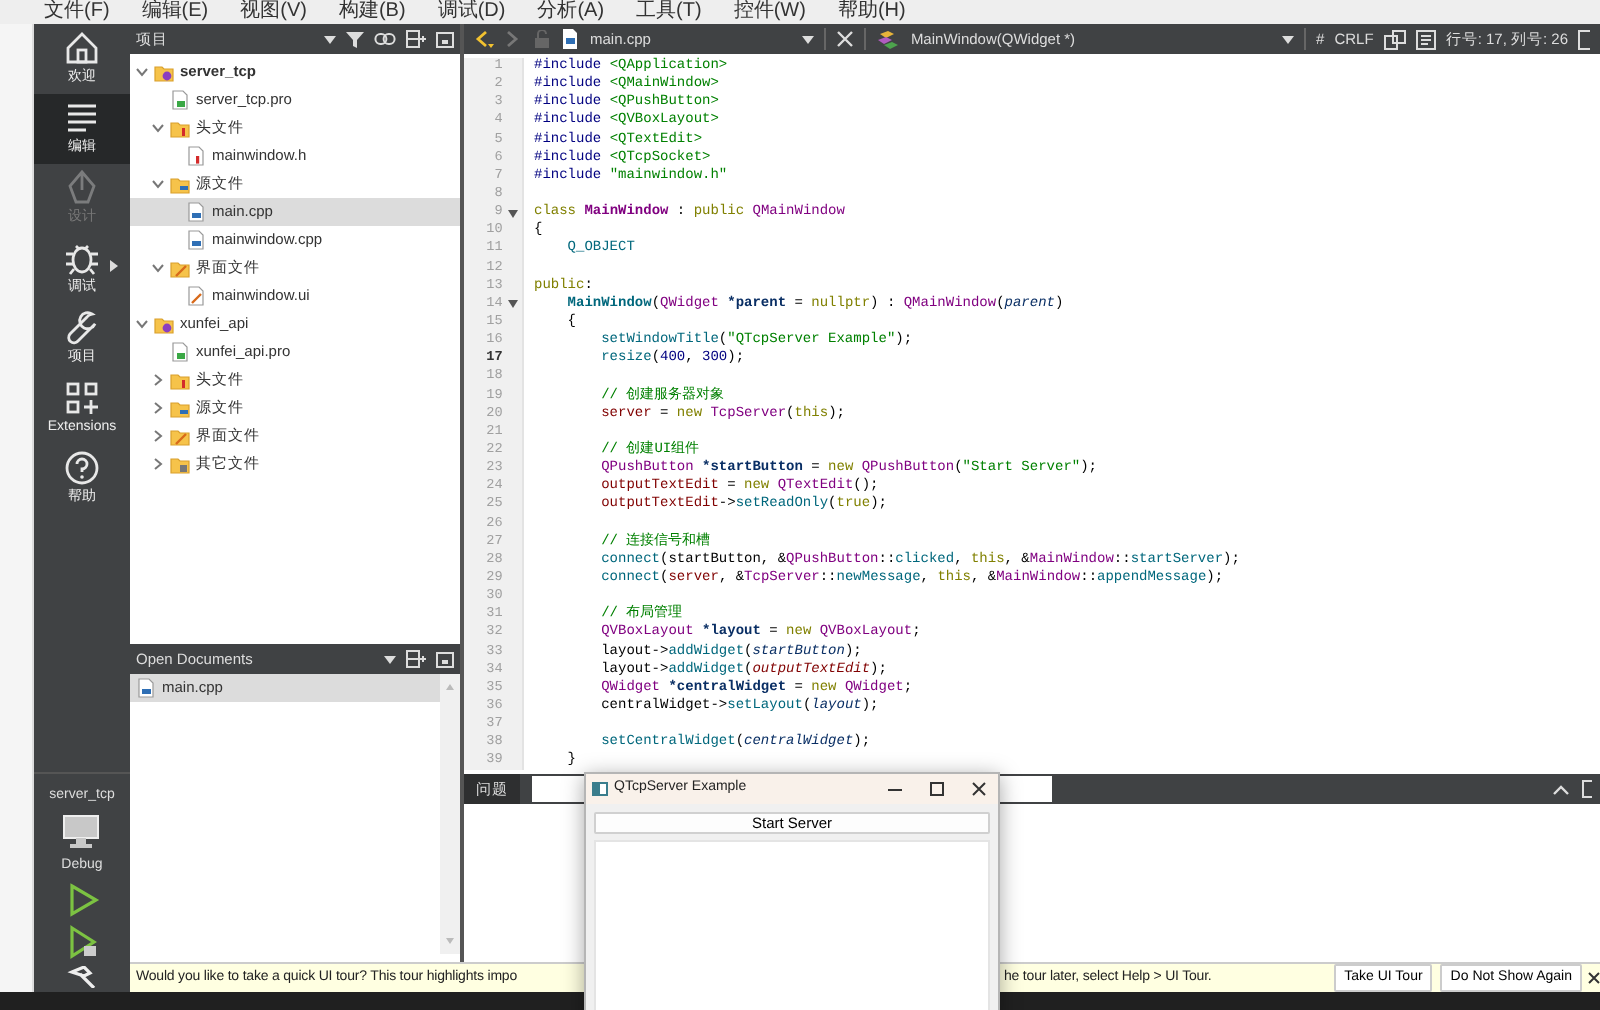  Describe the element at coordinates (82, 977) in the screenshot. I see `hammer-icon` at that location.